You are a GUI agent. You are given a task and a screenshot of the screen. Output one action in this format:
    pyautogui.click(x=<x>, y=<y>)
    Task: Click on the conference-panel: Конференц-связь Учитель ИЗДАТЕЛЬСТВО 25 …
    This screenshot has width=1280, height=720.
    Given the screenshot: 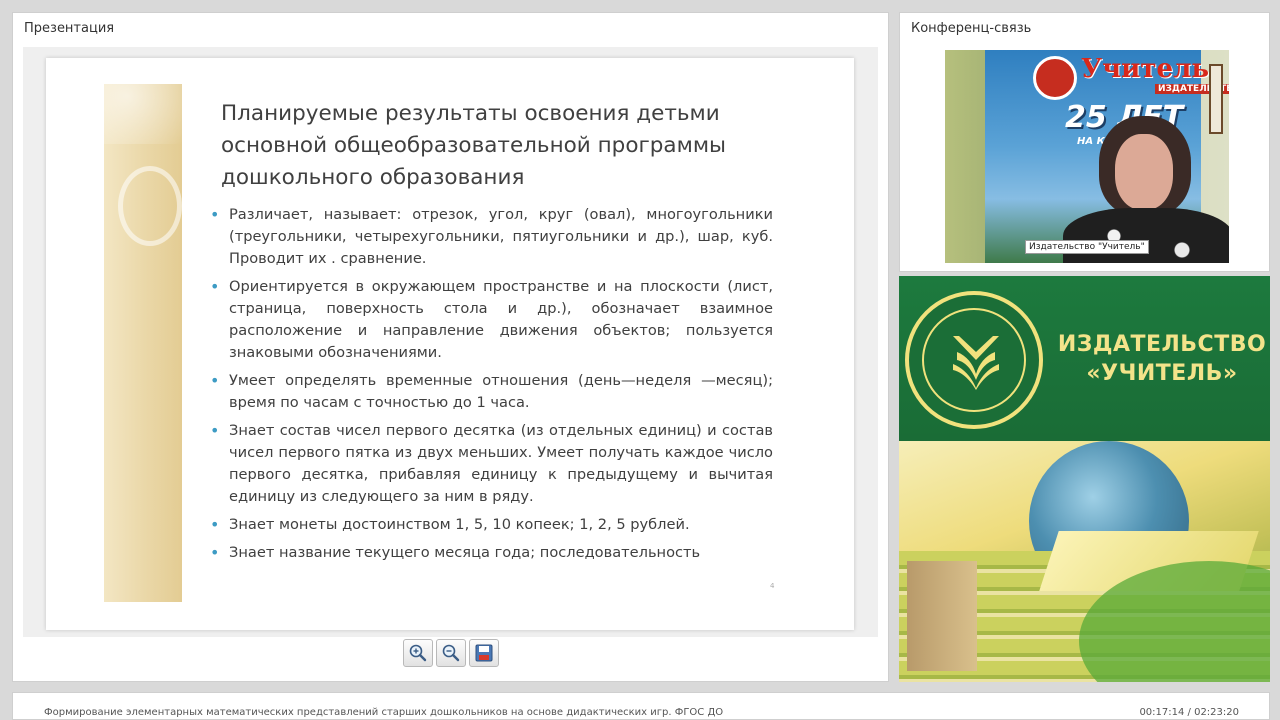 What is the action you would take?
    pyautogui.click(x=1084, y=142)
    